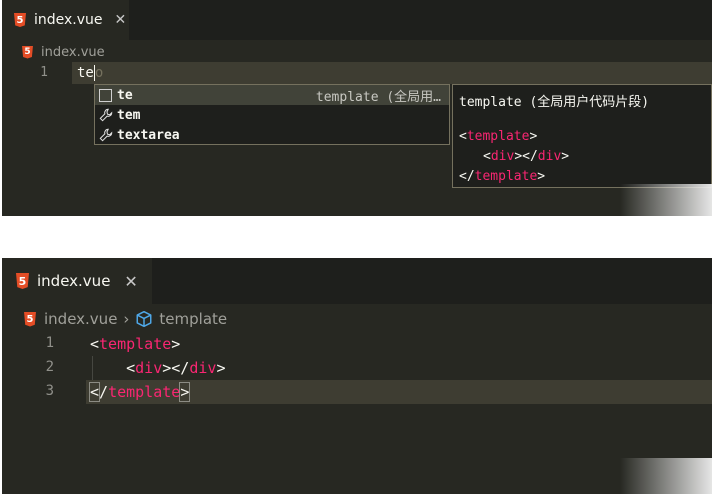  I want to click on current-line-highlight, so click(392, 73).